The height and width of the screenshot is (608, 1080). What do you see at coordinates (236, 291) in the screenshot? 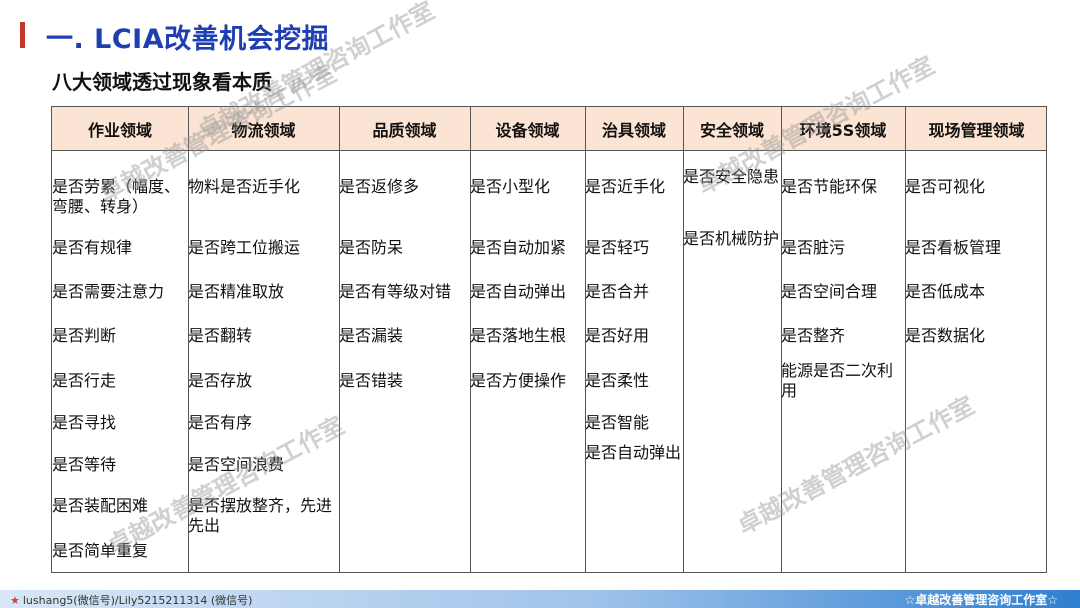
I see `table-cell: 是否精准取放` at bounding box center [236, 291].